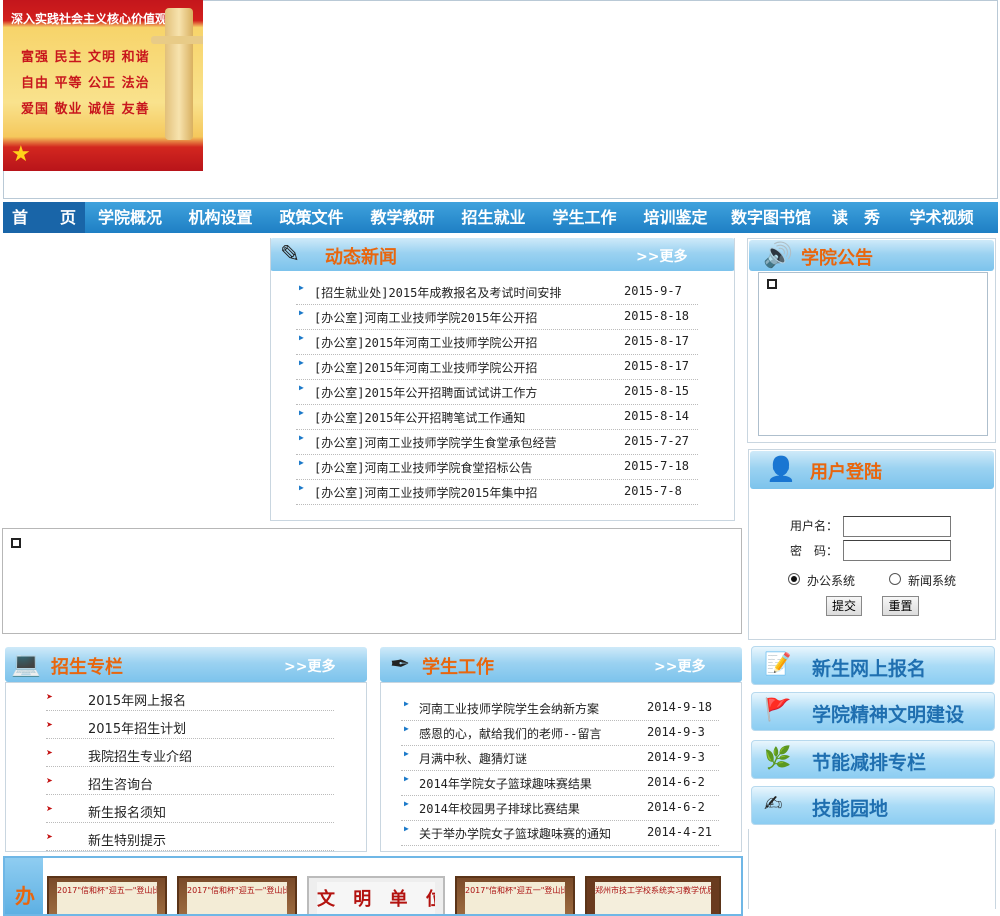 This screenshot has height=916, width=1000. I want to click on news-item-title: 2014年学院女子篮球趣味赛结果, so click(505, 783).